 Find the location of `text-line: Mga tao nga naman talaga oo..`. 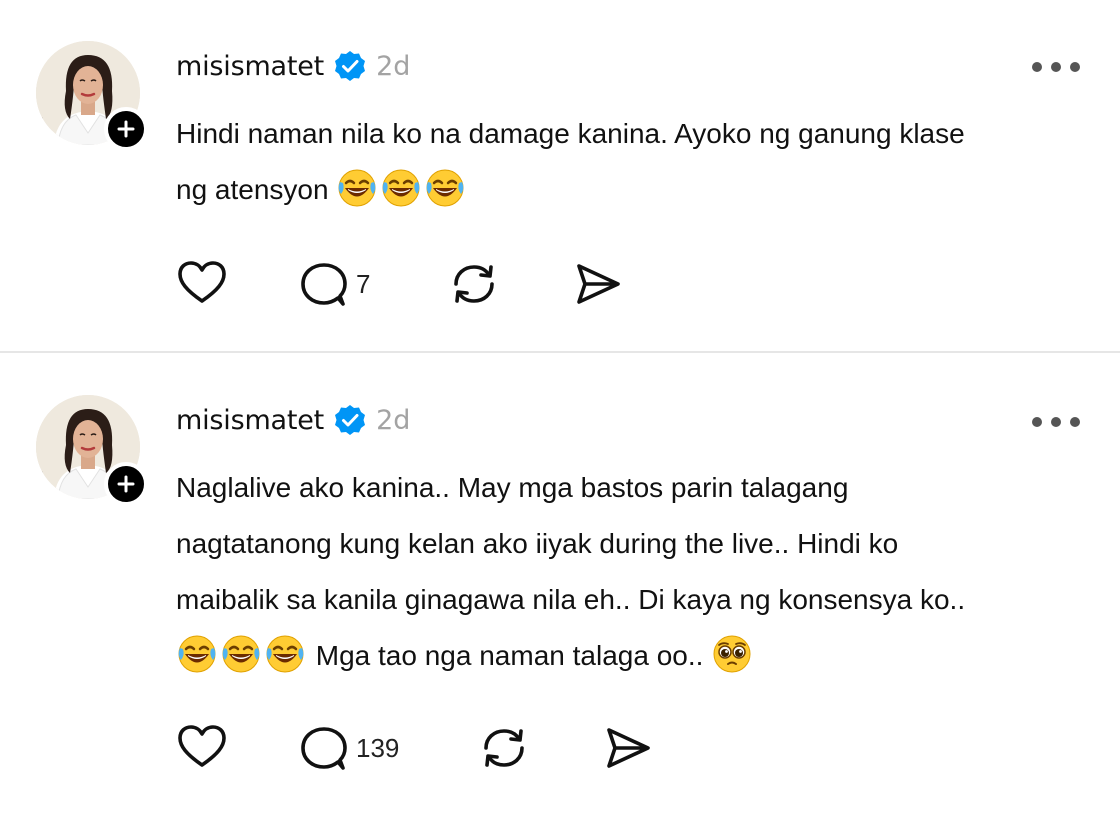

text-line: Mga tao nga naman talaga oo.. is located at coordinates (636, 656).